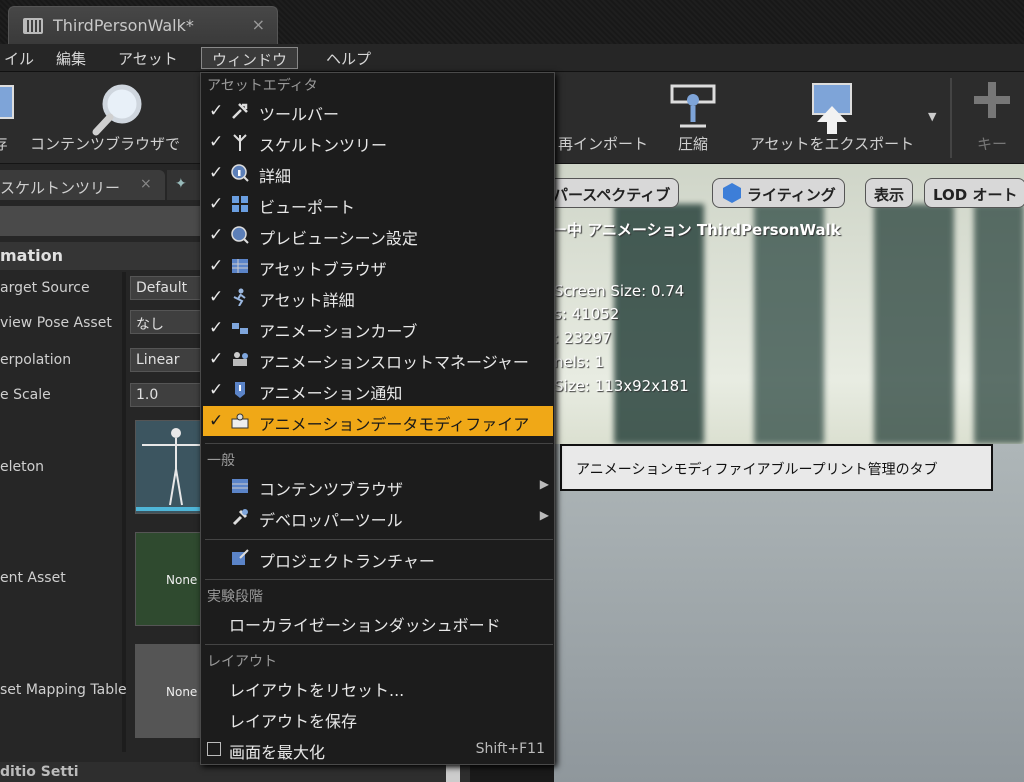  I want to click on menu-asset: アセット, so click(148, 58).